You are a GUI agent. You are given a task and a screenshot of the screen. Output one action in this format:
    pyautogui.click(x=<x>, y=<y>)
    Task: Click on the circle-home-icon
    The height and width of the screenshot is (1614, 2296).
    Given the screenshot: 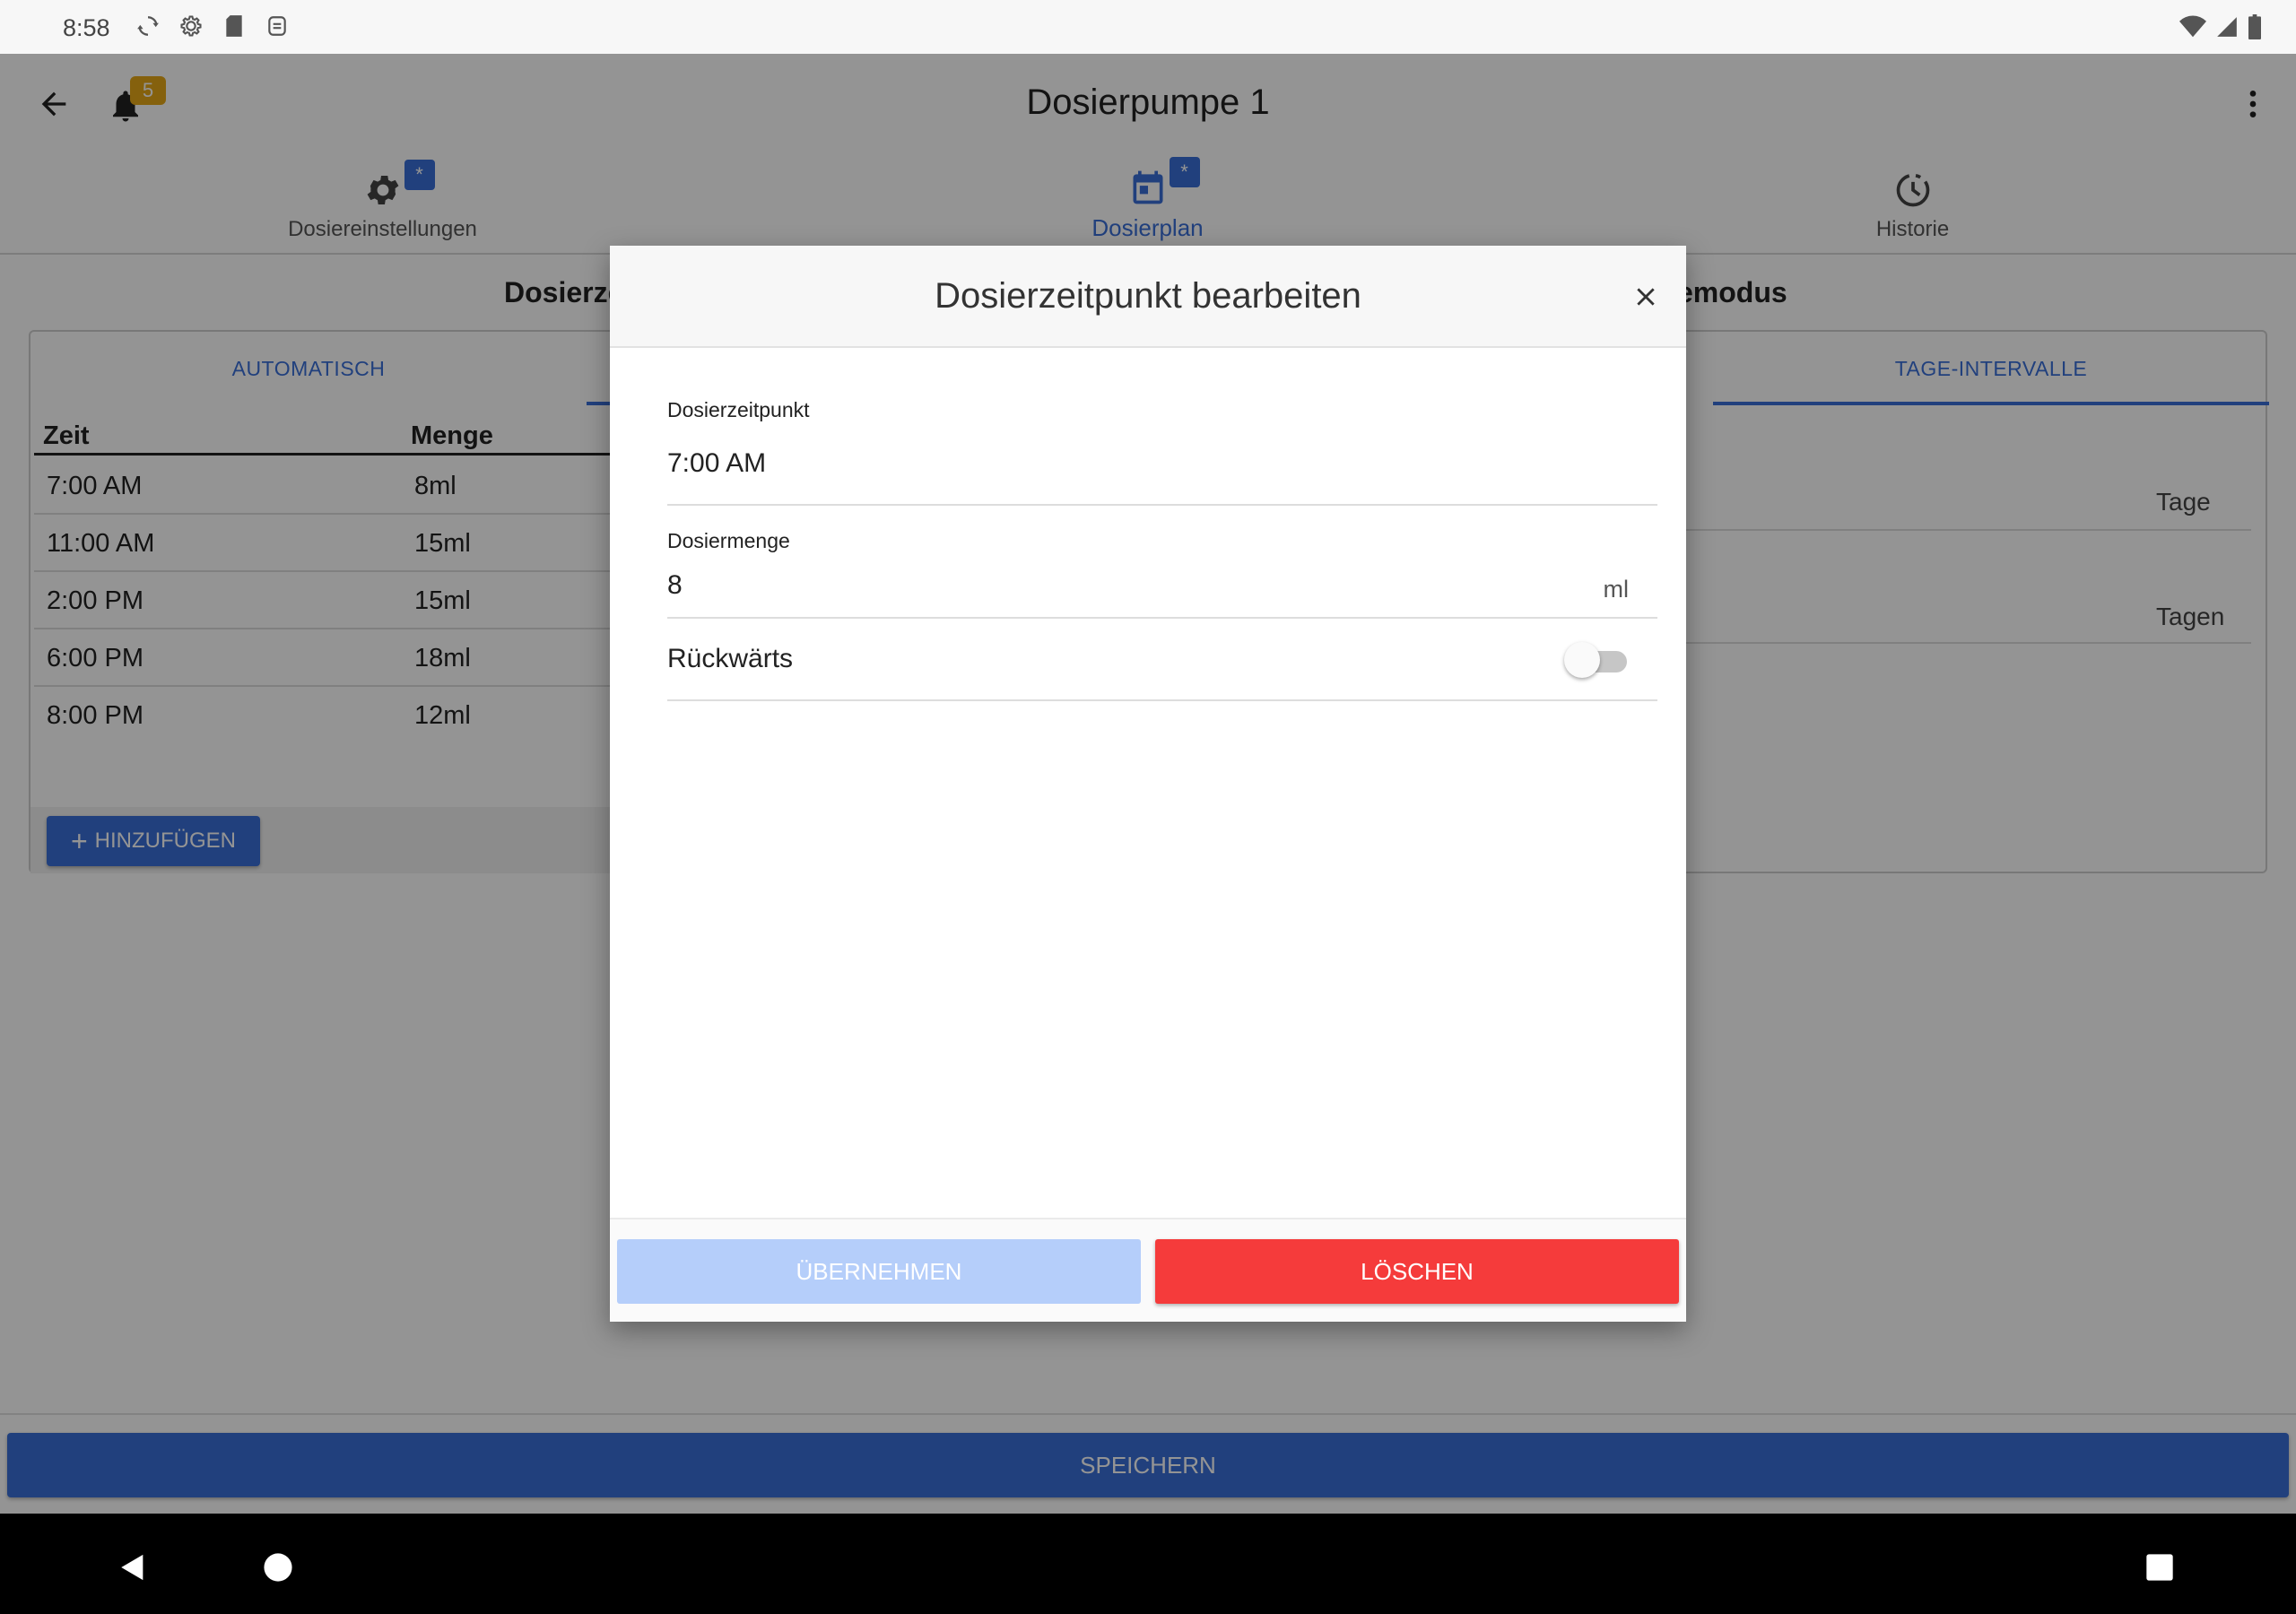 What is the action you would take?
    pyautogui.click(x=278, y=1567)
    